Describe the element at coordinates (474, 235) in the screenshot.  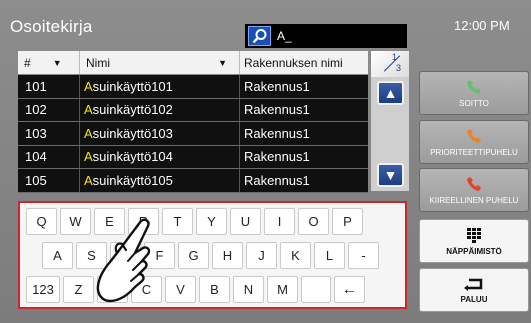
I see `keypad-icon` at that location.